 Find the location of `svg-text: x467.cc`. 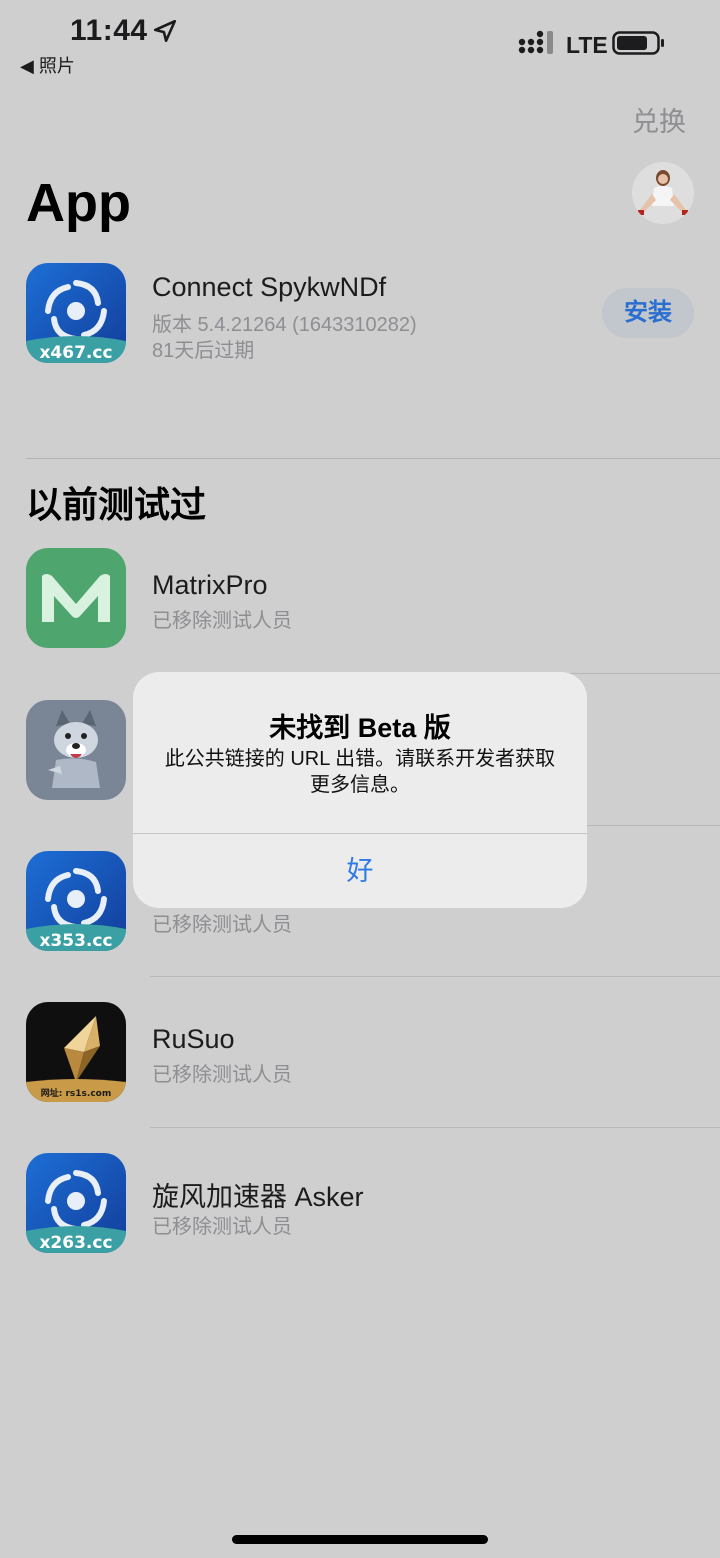

svg-text: x467.cc is located at coordinates (75, 353).